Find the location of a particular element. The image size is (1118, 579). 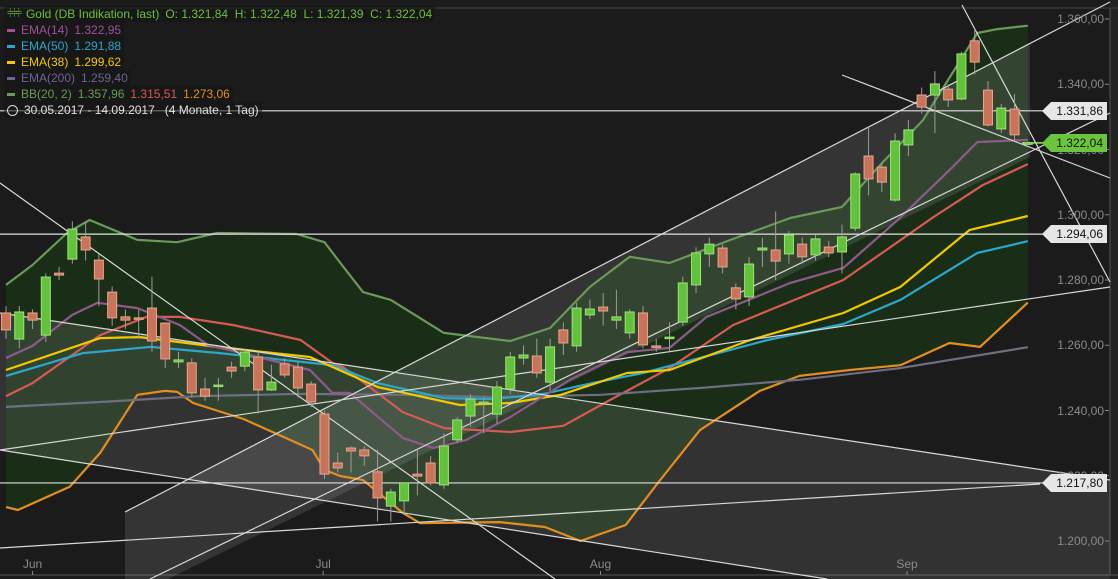

x-tick-label: Jul is located at coordinates (323, 564).